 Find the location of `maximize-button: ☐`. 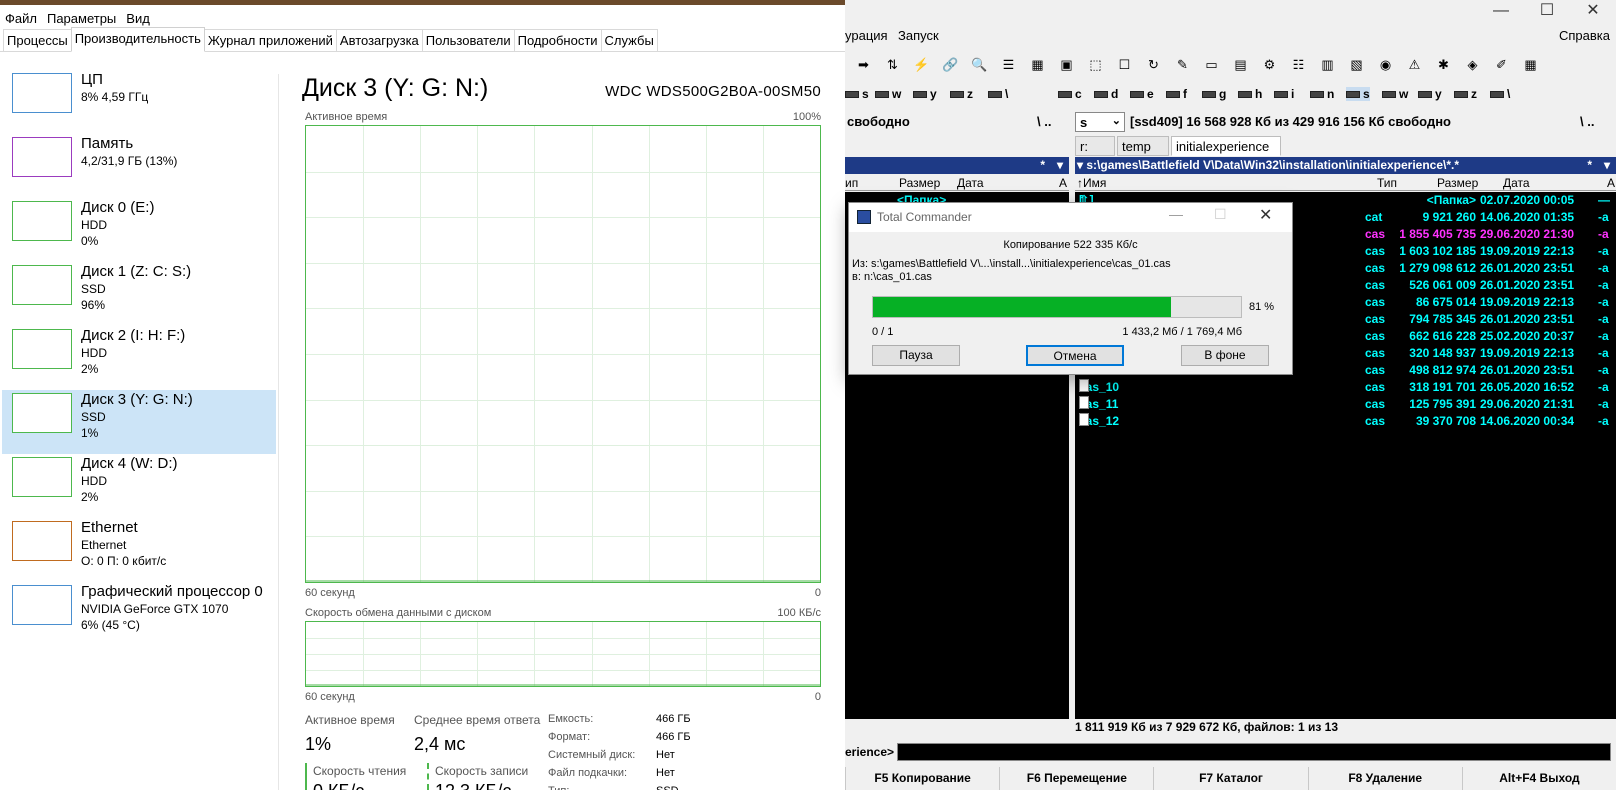

maximize-button: ☐ is located at coordinates (1547, 11).